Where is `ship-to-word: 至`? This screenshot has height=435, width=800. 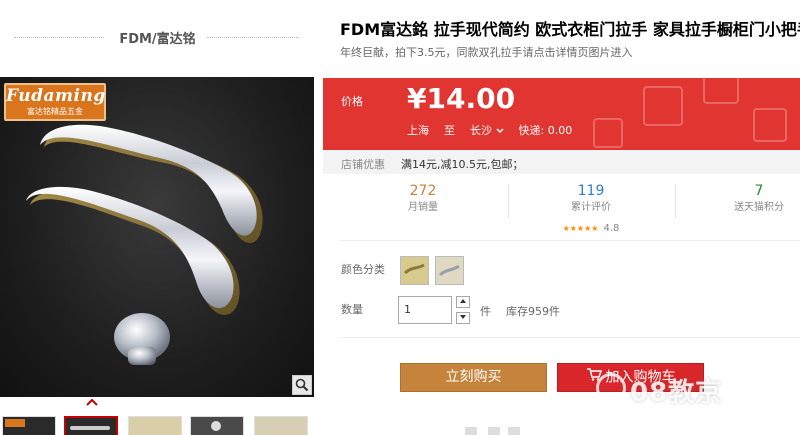 ship-to-word: 至 is located at coordinates (449, 130).